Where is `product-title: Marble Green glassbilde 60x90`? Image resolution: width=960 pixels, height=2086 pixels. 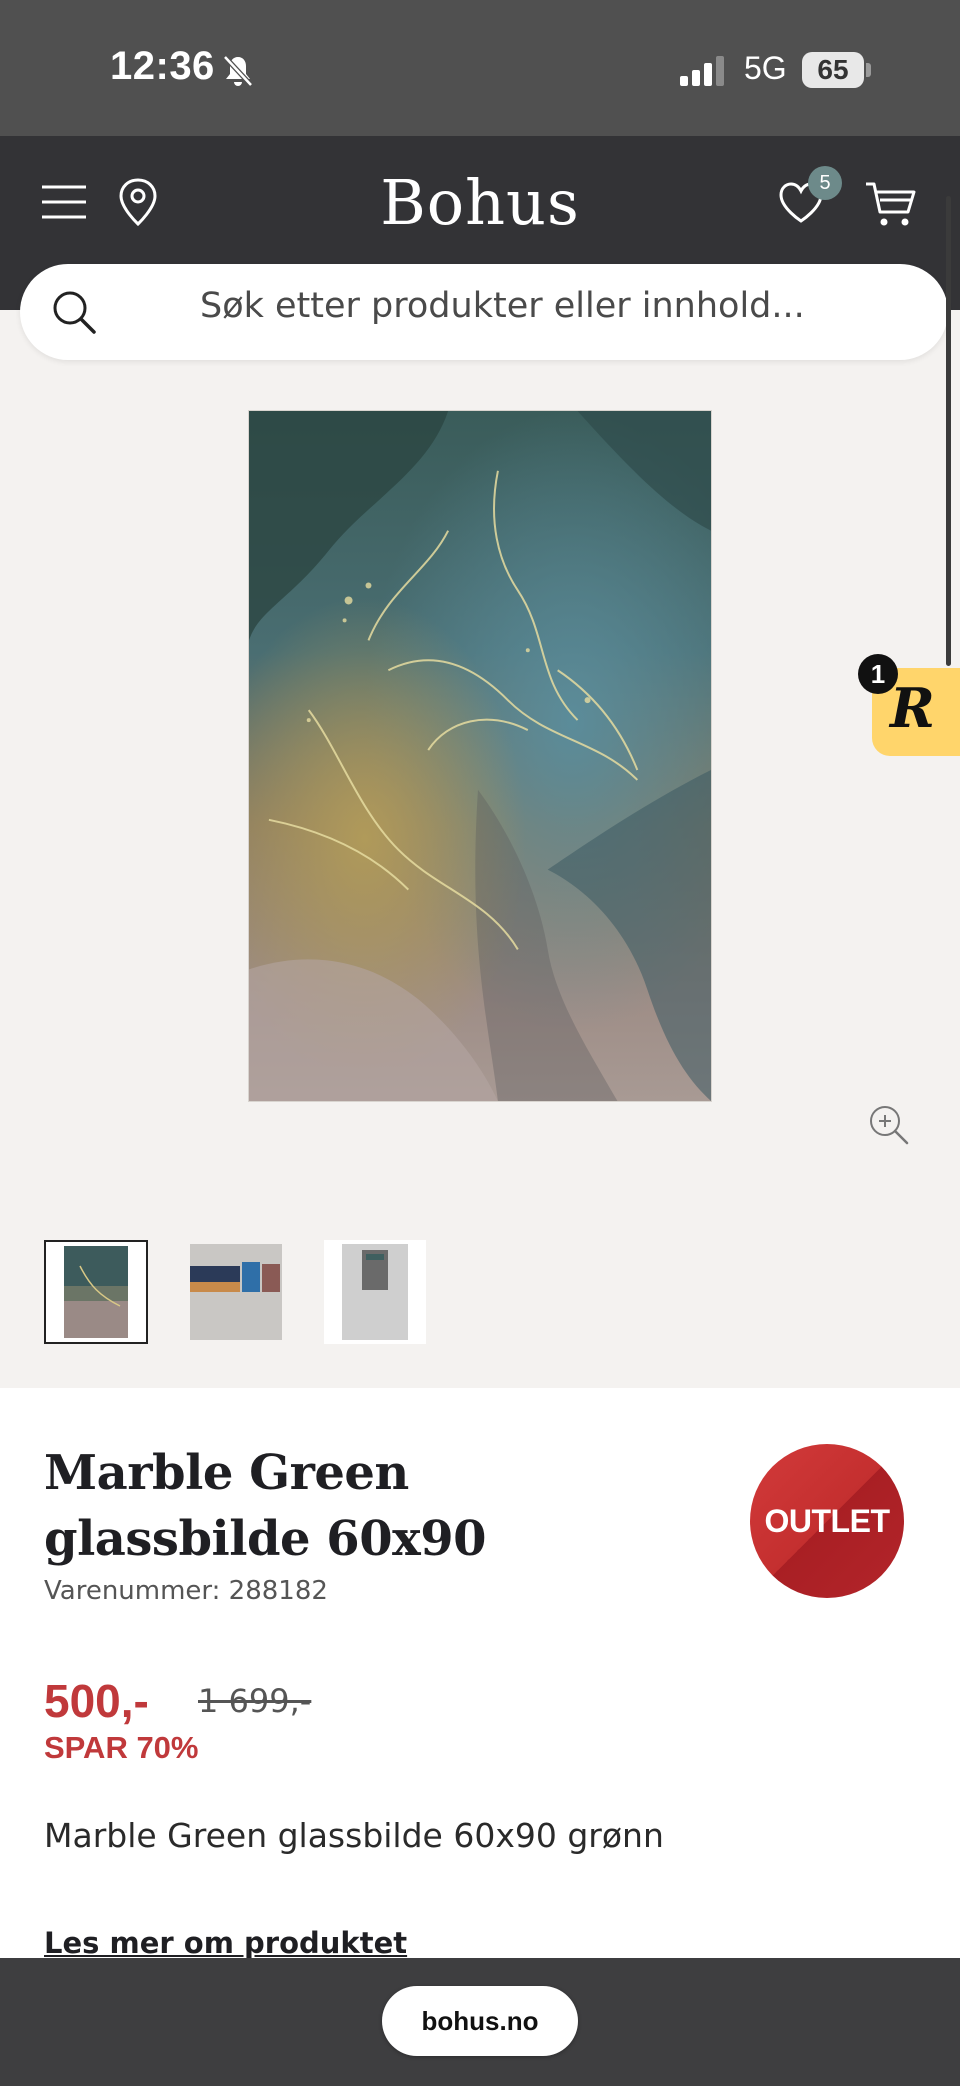
product-title: Marble Green glassbilde 60x90 is located at coordinates (265, 1506).